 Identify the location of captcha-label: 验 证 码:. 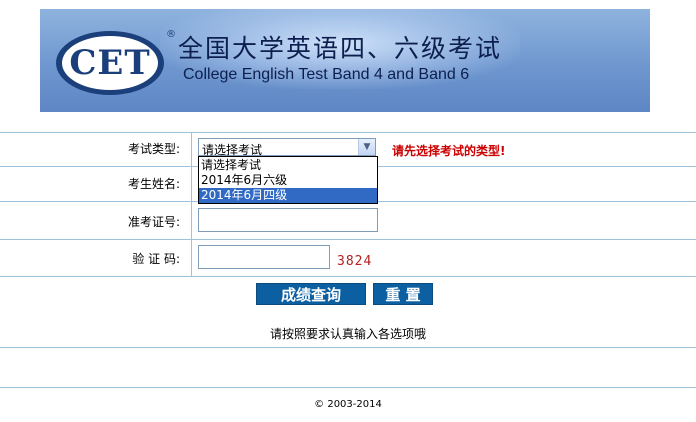
(156, 259).